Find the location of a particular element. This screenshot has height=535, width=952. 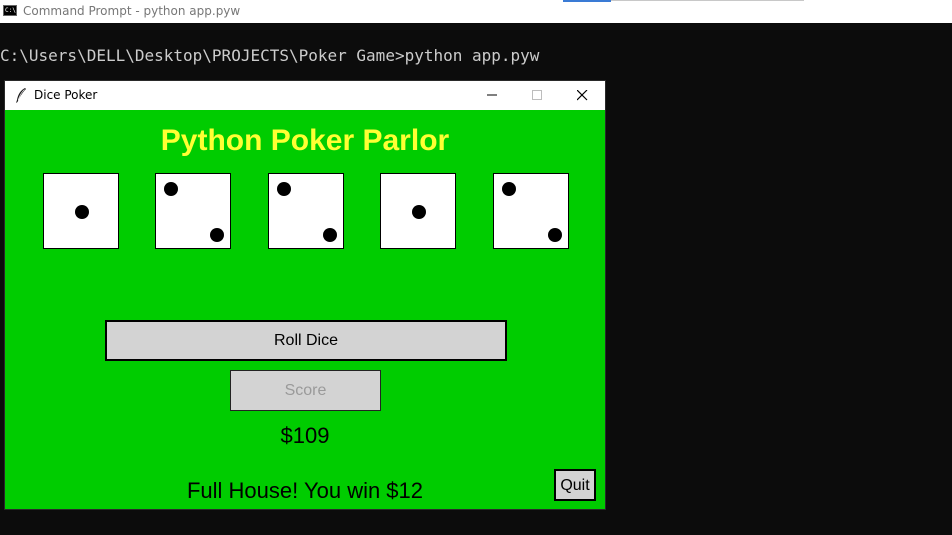

maximize-icon is located at coordinates (537, 95).